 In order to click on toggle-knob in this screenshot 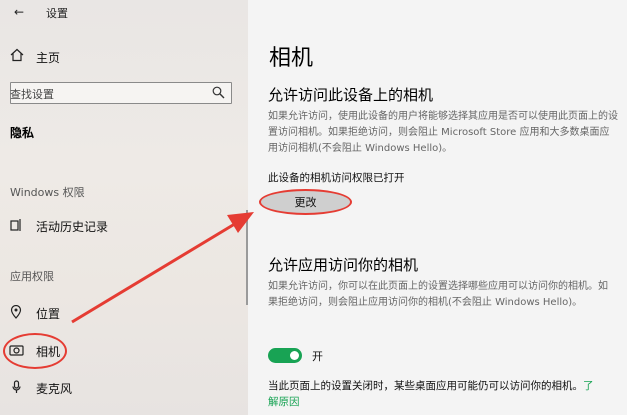, I will do `click(294, 355)`.